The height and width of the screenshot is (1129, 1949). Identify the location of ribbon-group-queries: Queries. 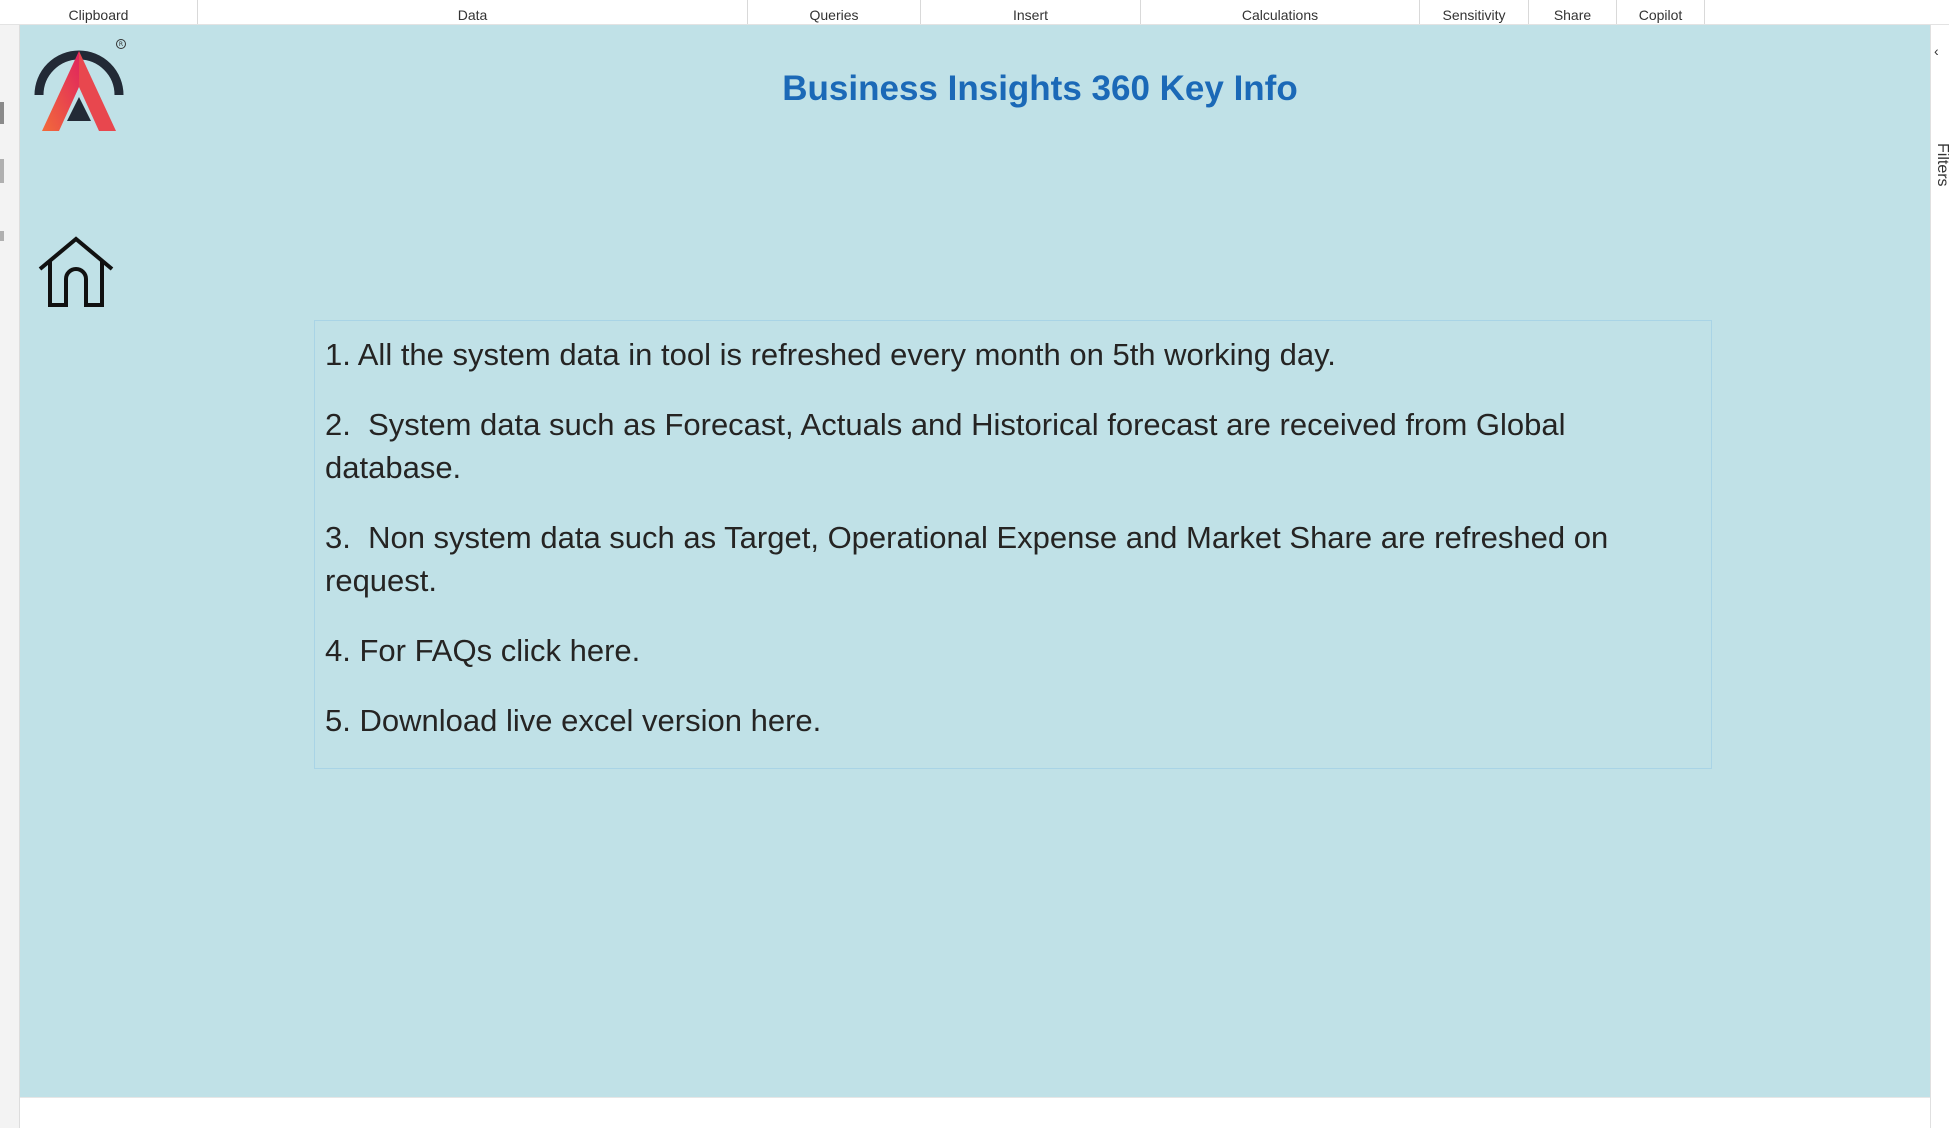
(834, 12).